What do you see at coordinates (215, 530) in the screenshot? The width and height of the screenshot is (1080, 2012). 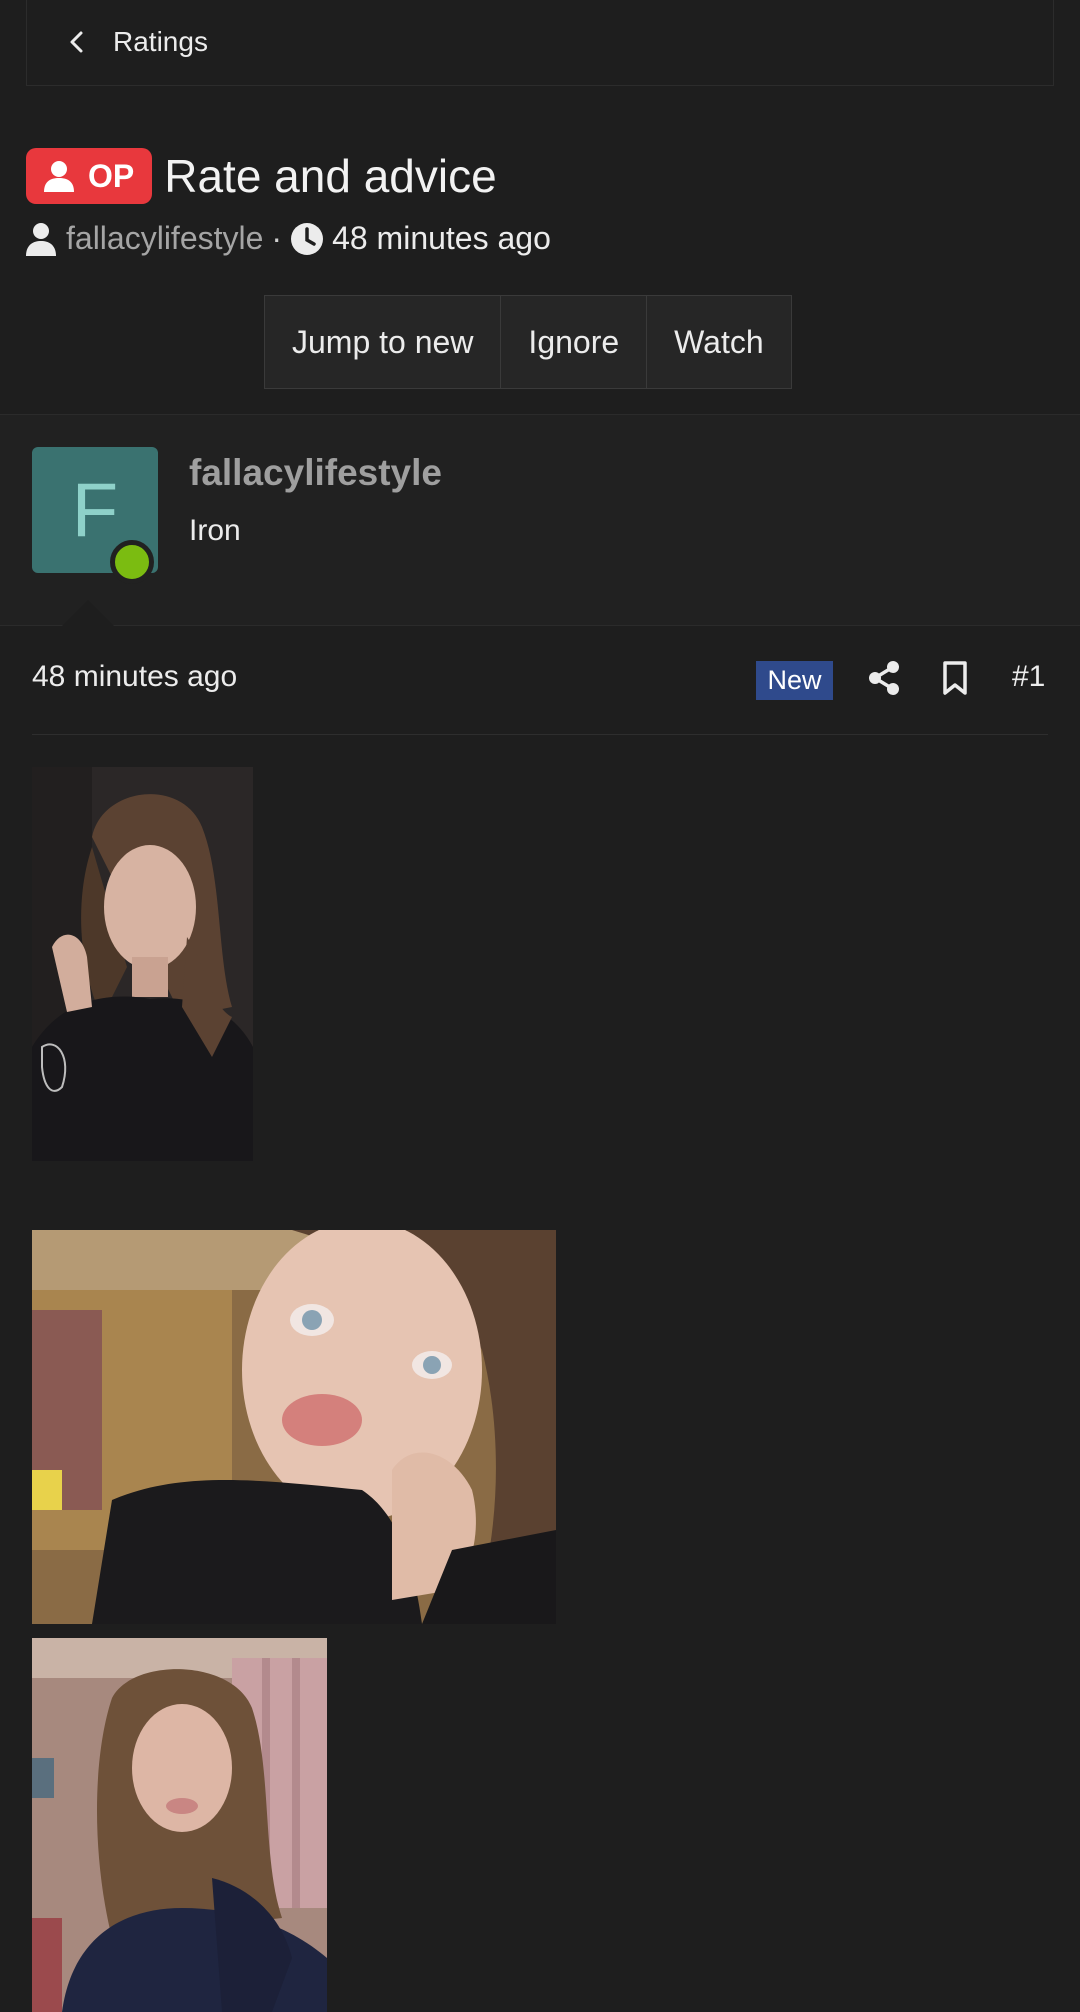 I see `poster-title: Iron` at bounding box center [215, 530].